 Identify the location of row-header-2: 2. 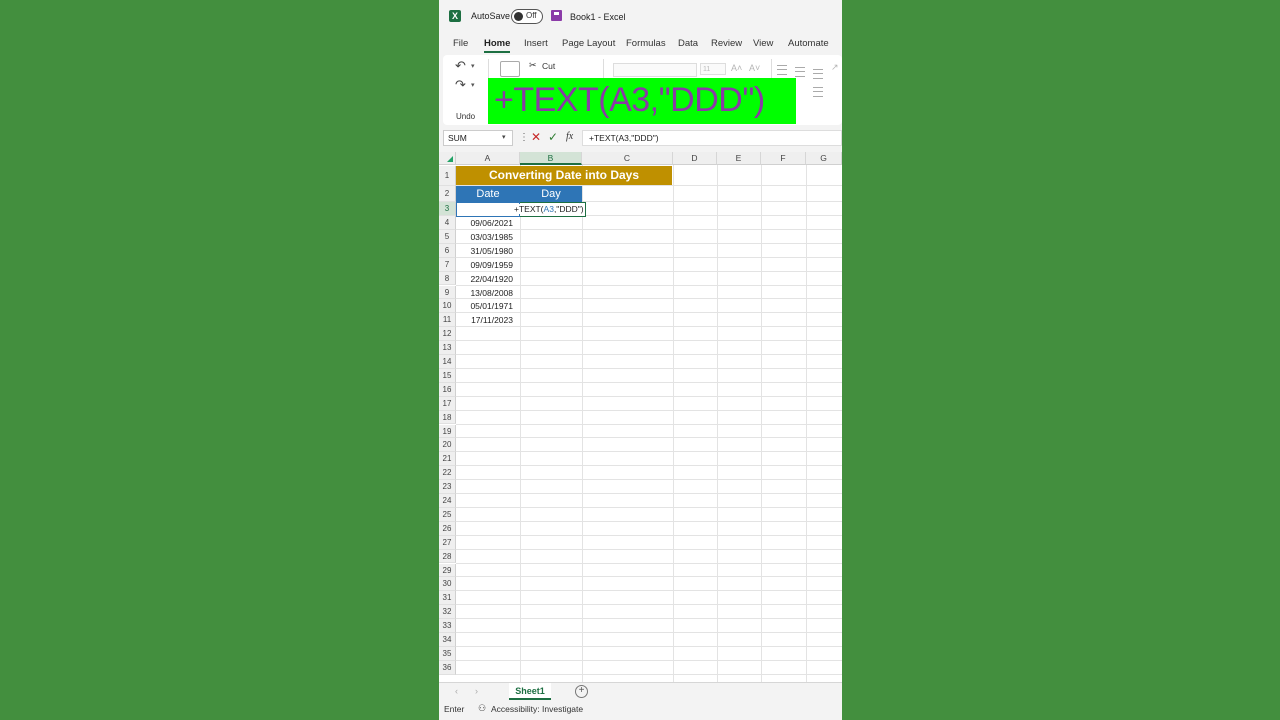
(447, 194).